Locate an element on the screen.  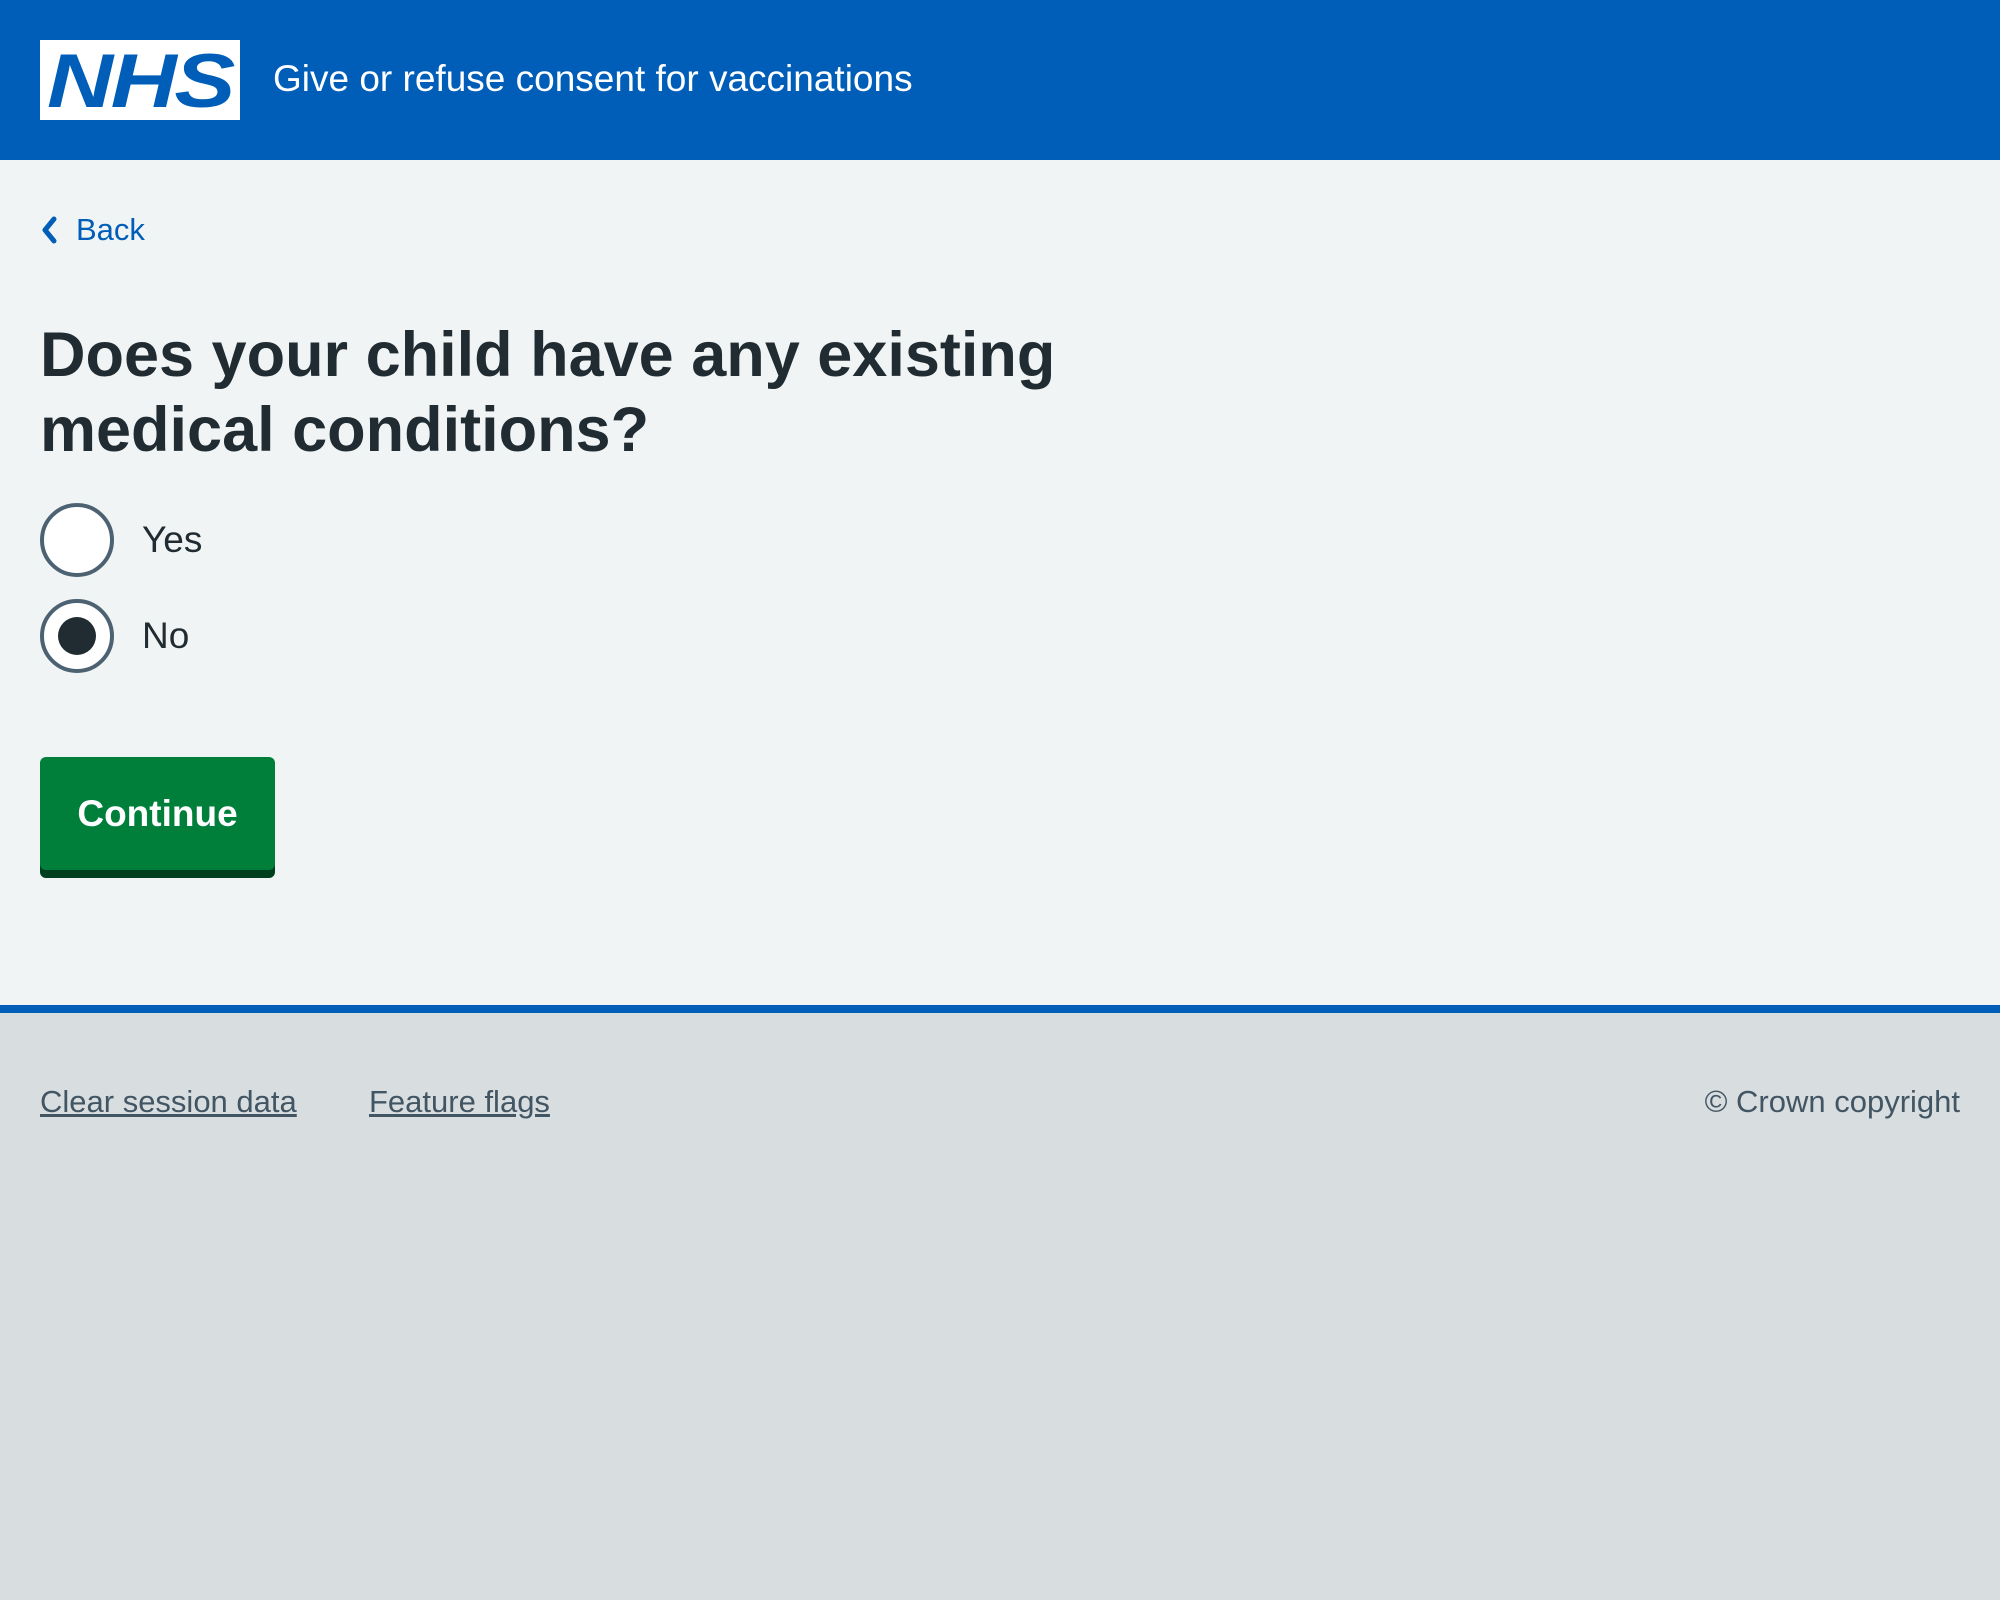
back-link: Back is located at coordinates (92, 230).